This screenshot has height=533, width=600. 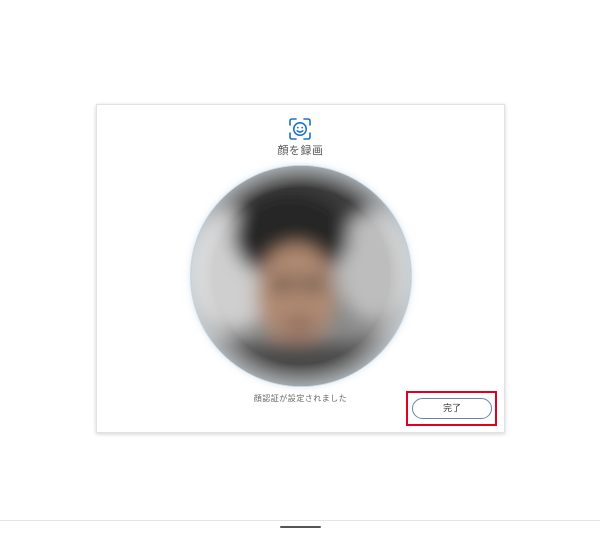 I want to click on bottom-divider, so click(x=300, y=520).